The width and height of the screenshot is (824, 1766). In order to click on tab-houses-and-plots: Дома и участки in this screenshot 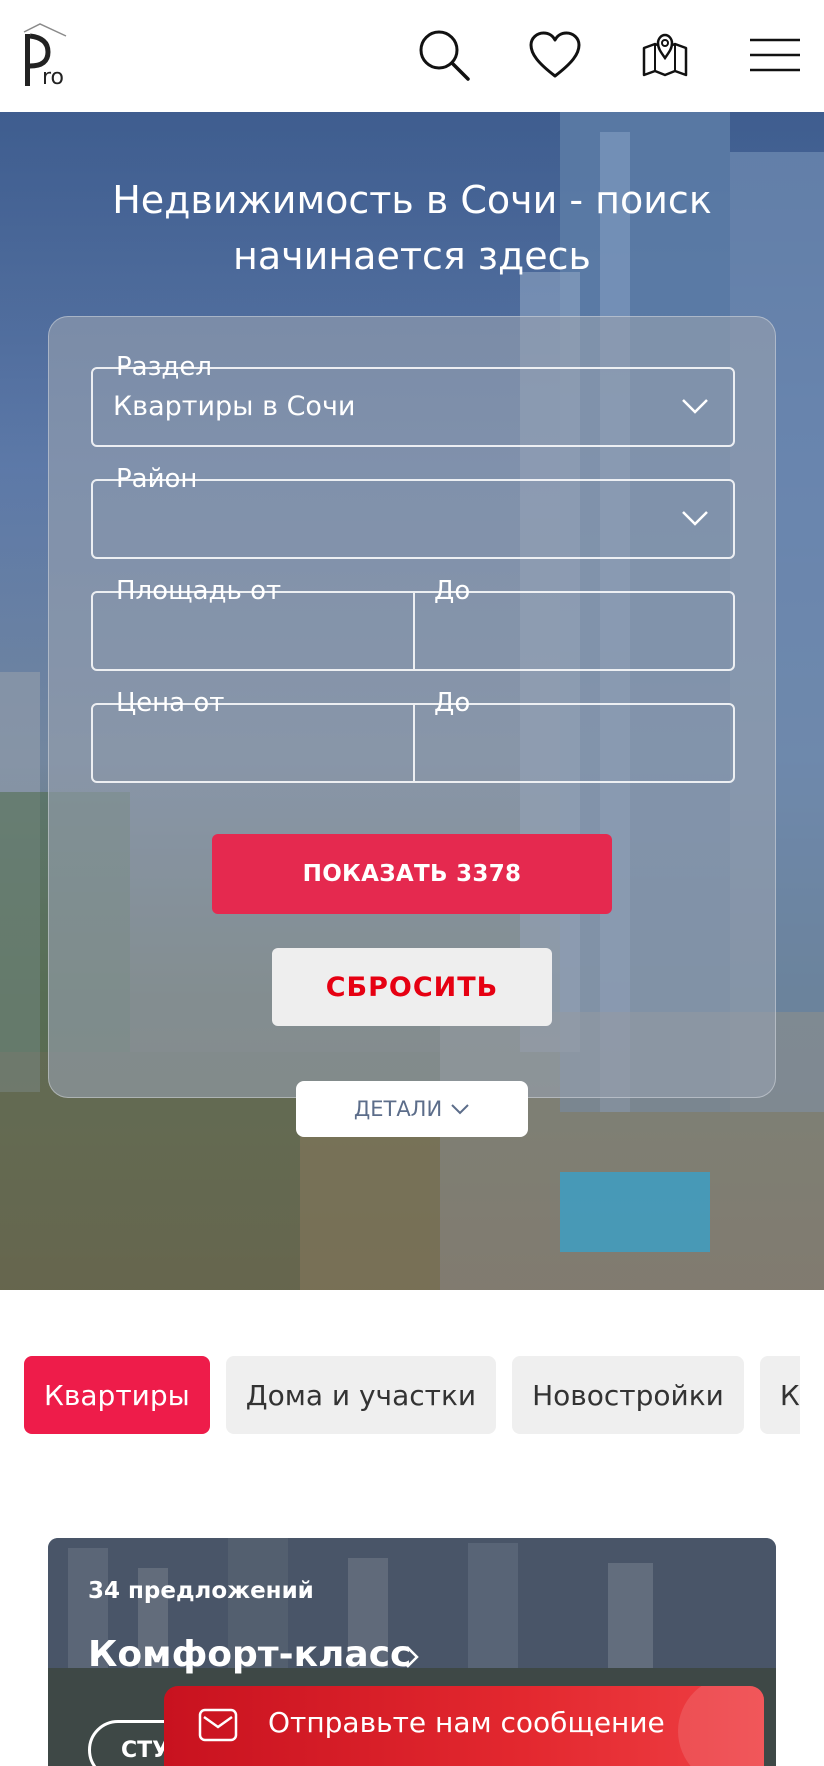, I will do `click(361, 1395)`.